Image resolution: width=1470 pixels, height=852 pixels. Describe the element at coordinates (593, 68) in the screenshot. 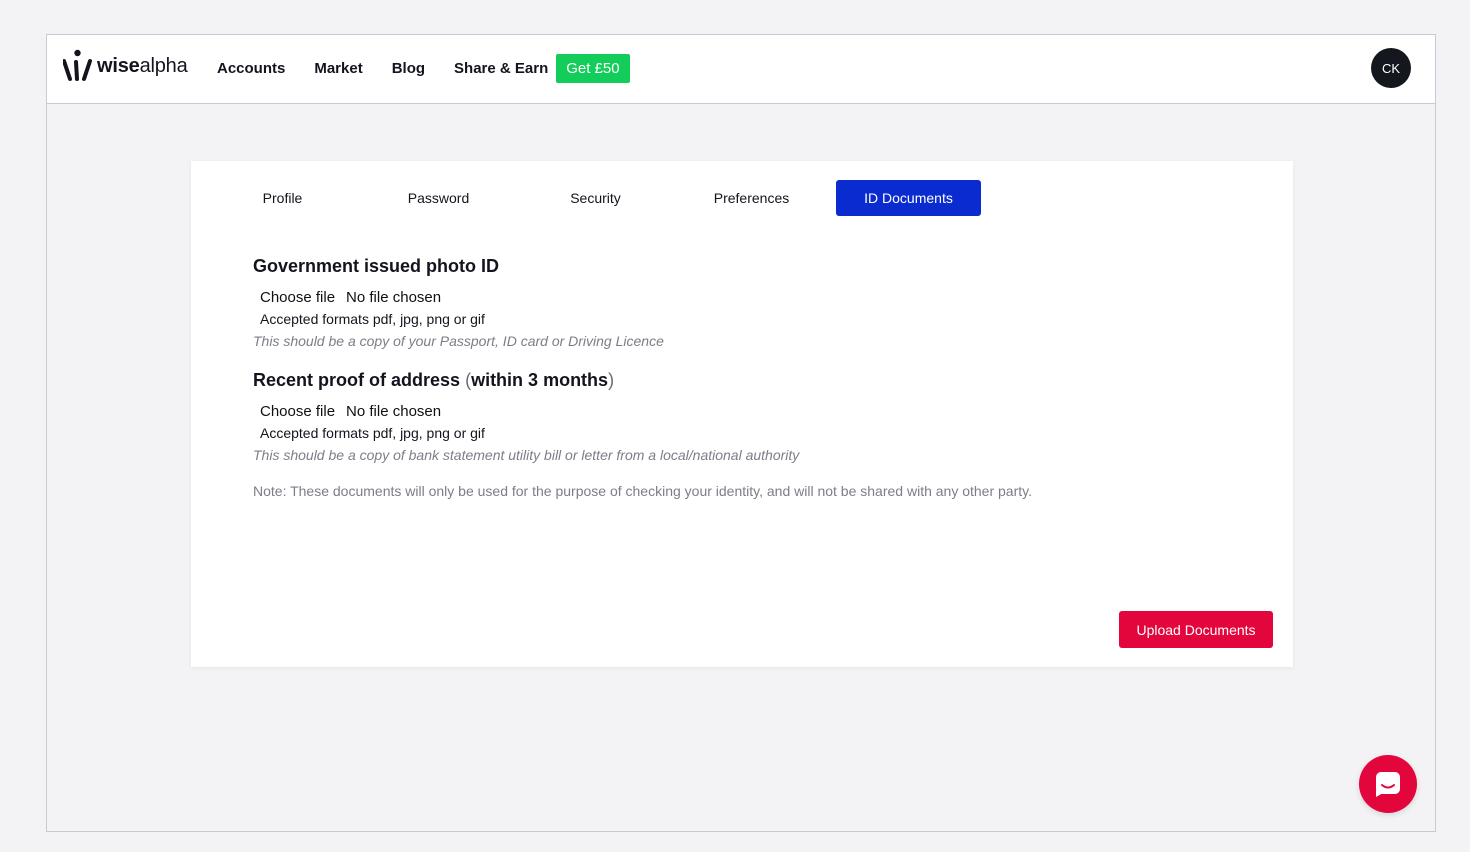

I see `get-50-badge: Get £50` at that location.